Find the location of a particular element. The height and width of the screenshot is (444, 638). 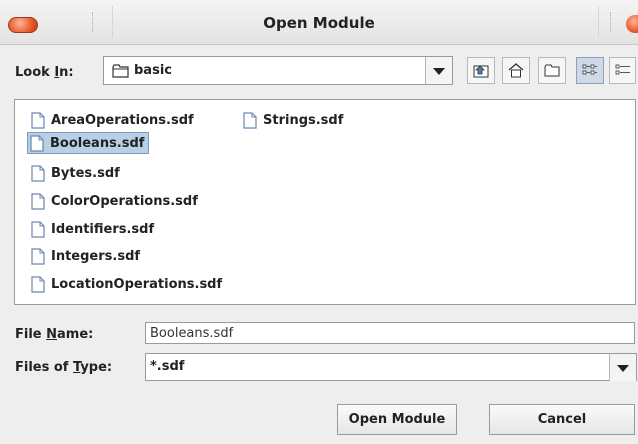

new-folder-icon is located at coordinates (552, 70).